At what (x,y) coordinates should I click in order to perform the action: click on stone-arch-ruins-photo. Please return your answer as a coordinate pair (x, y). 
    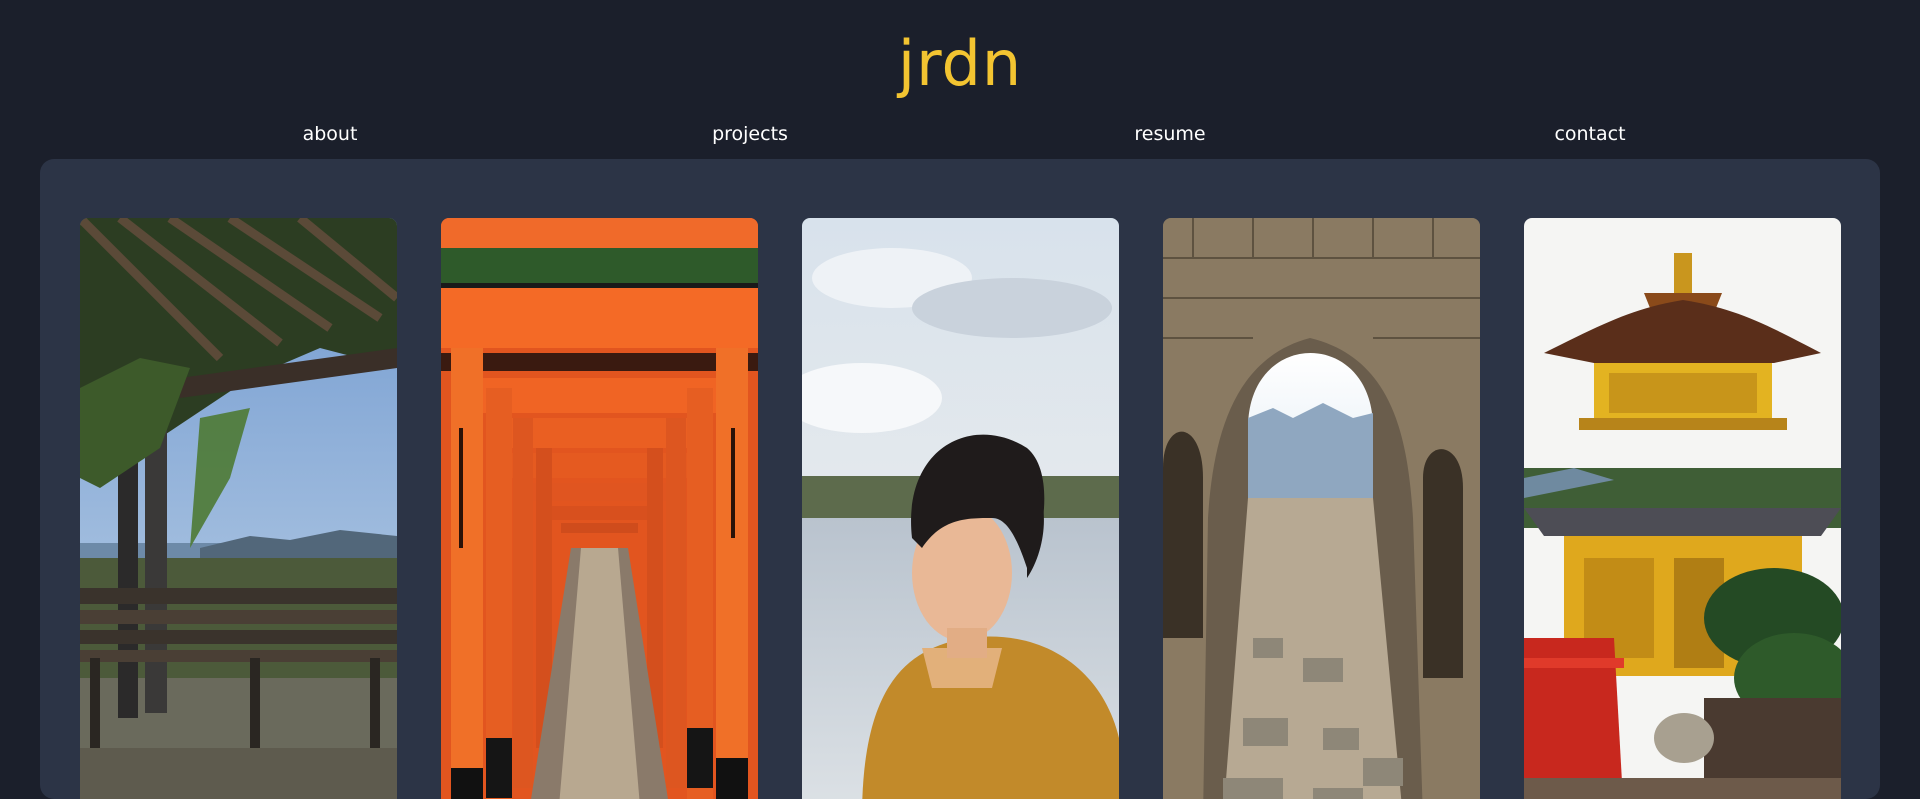
    Looking at the image, I should click on (1321, 508).